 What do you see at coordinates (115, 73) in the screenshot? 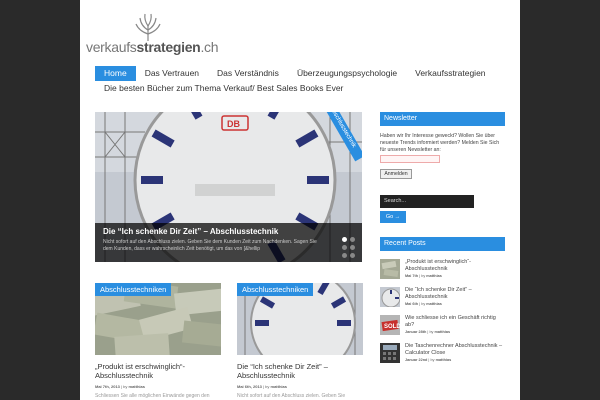
I see `nav-item-home: Home` at bounding box center [115, 73].